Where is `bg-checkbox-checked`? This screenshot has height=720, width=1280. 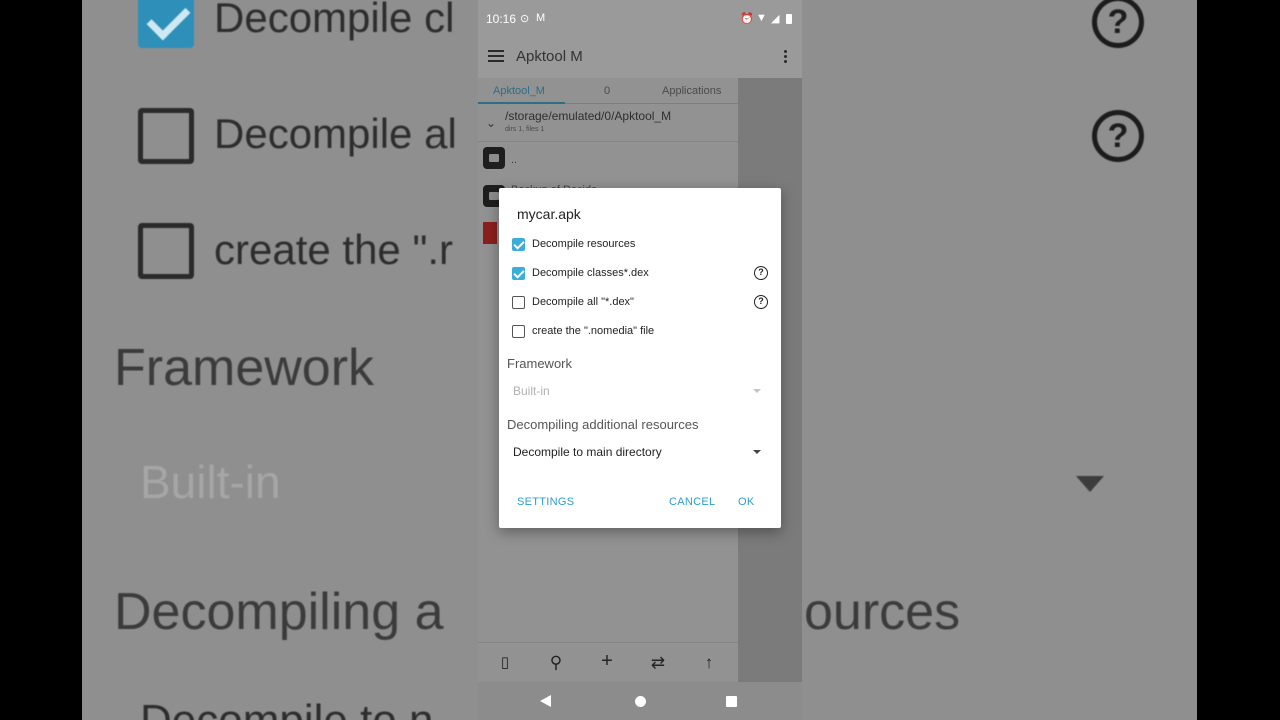
bg-checkbox-checked is located at coordinates (166, 24).